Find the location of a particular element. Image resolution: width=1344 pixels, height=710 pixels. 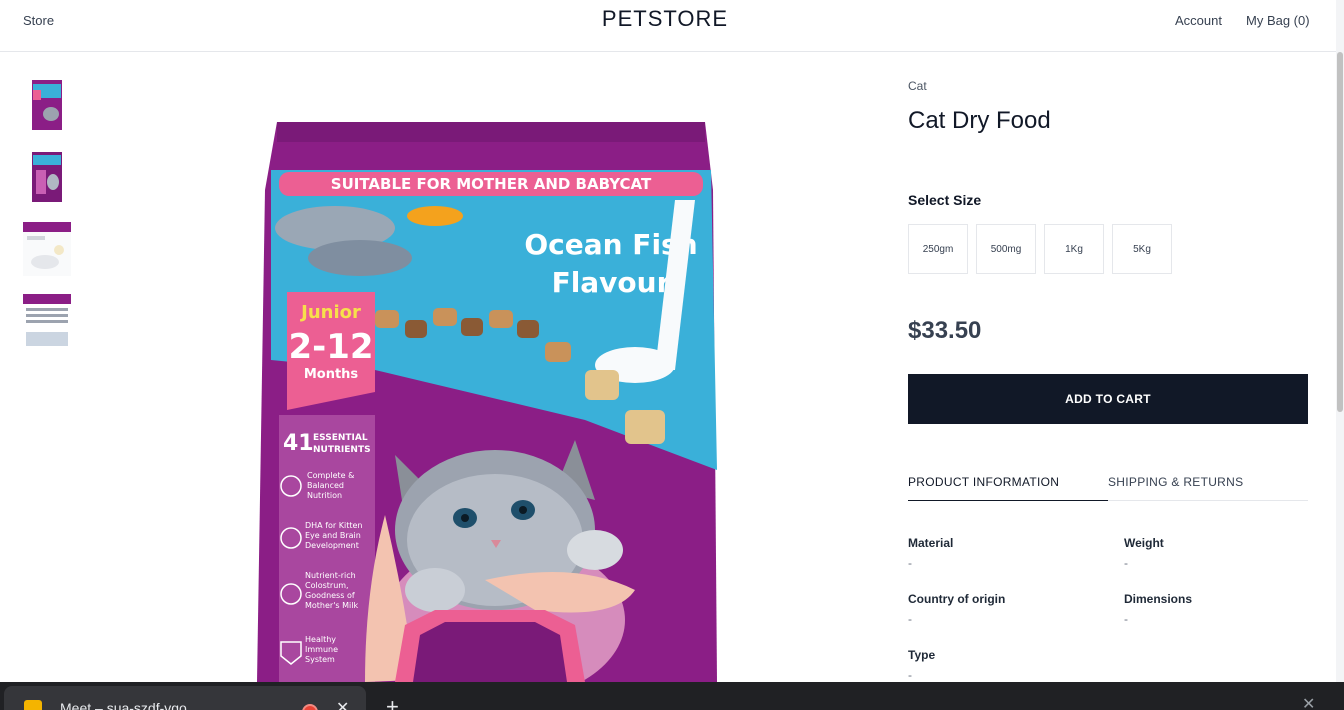

spec-material-label: Material is located at coordinates (931, 543).